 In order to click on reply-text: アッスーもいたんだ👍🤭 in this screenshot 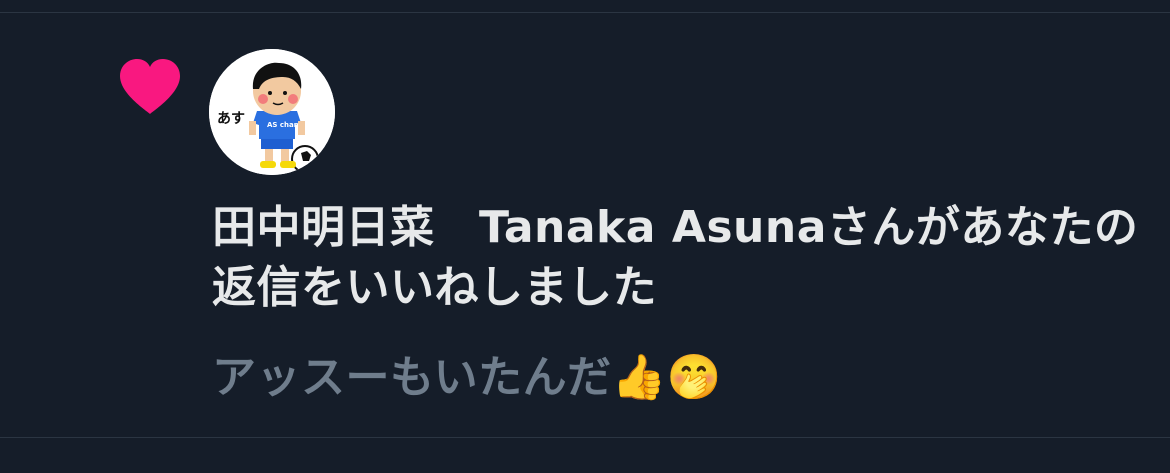, I will do `click(684, 378)`.